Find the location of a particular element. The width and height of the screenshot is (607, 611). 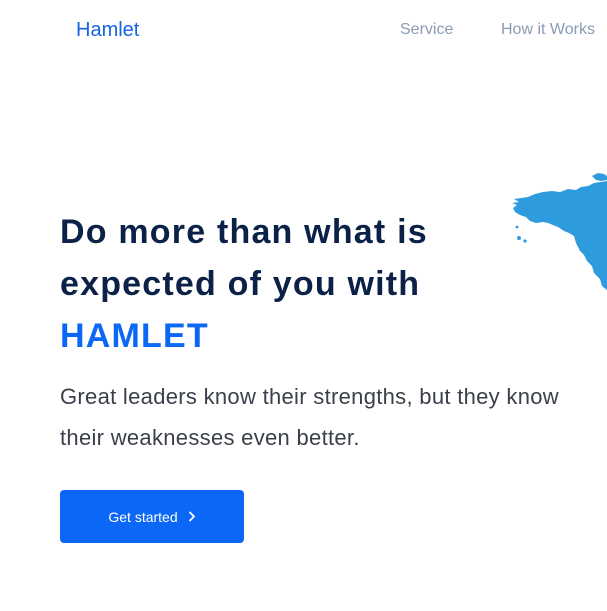

nav-link-service: Service is located at coordinates (426, 30).